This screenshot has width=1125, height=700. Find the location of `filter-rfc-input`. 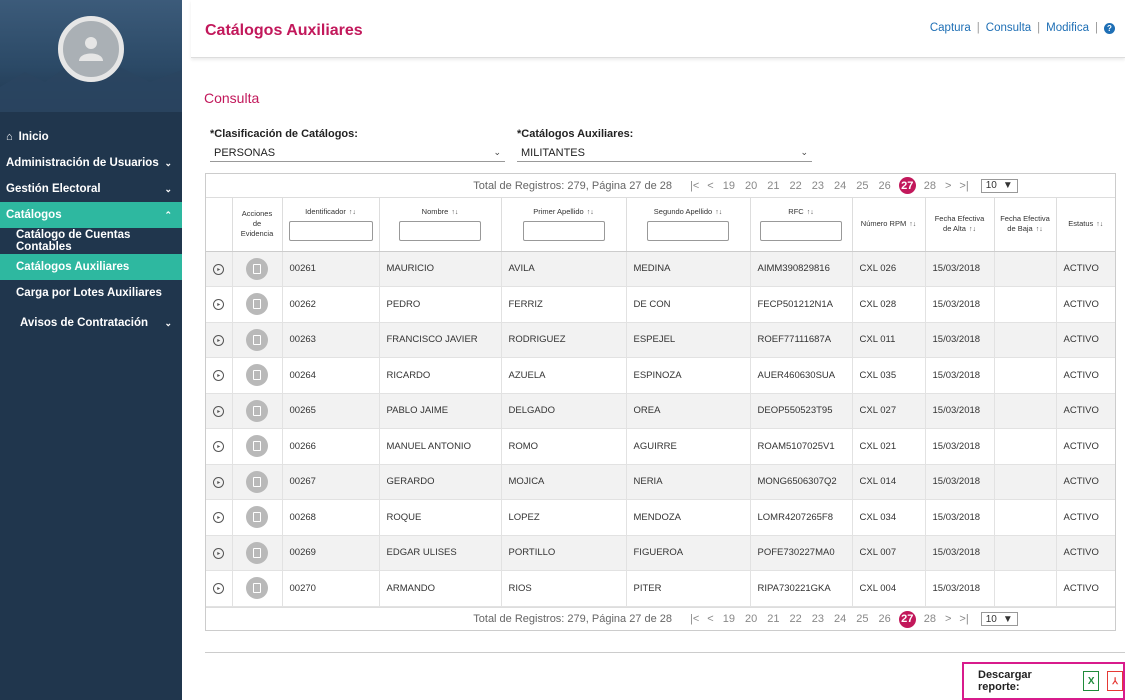

filter-rfc-input is located at coordinates (801, 231).